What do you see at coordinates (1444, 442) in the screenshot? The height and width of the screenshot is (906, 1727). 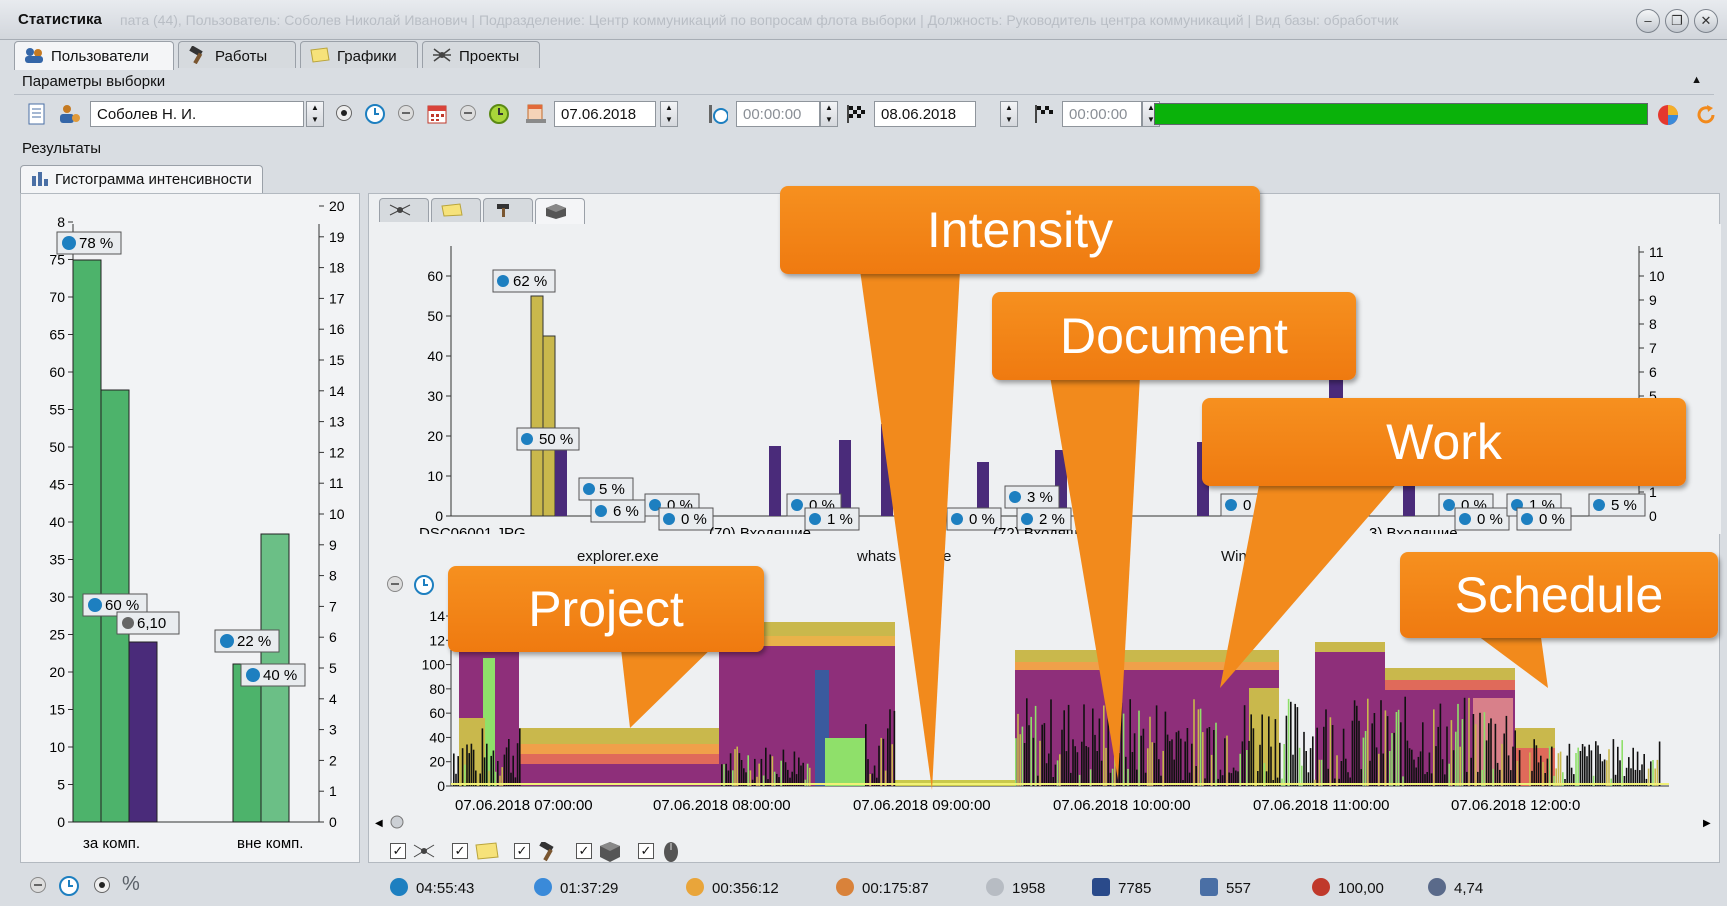 I see `callout-work: Work` at bounding box center [1444, 442].